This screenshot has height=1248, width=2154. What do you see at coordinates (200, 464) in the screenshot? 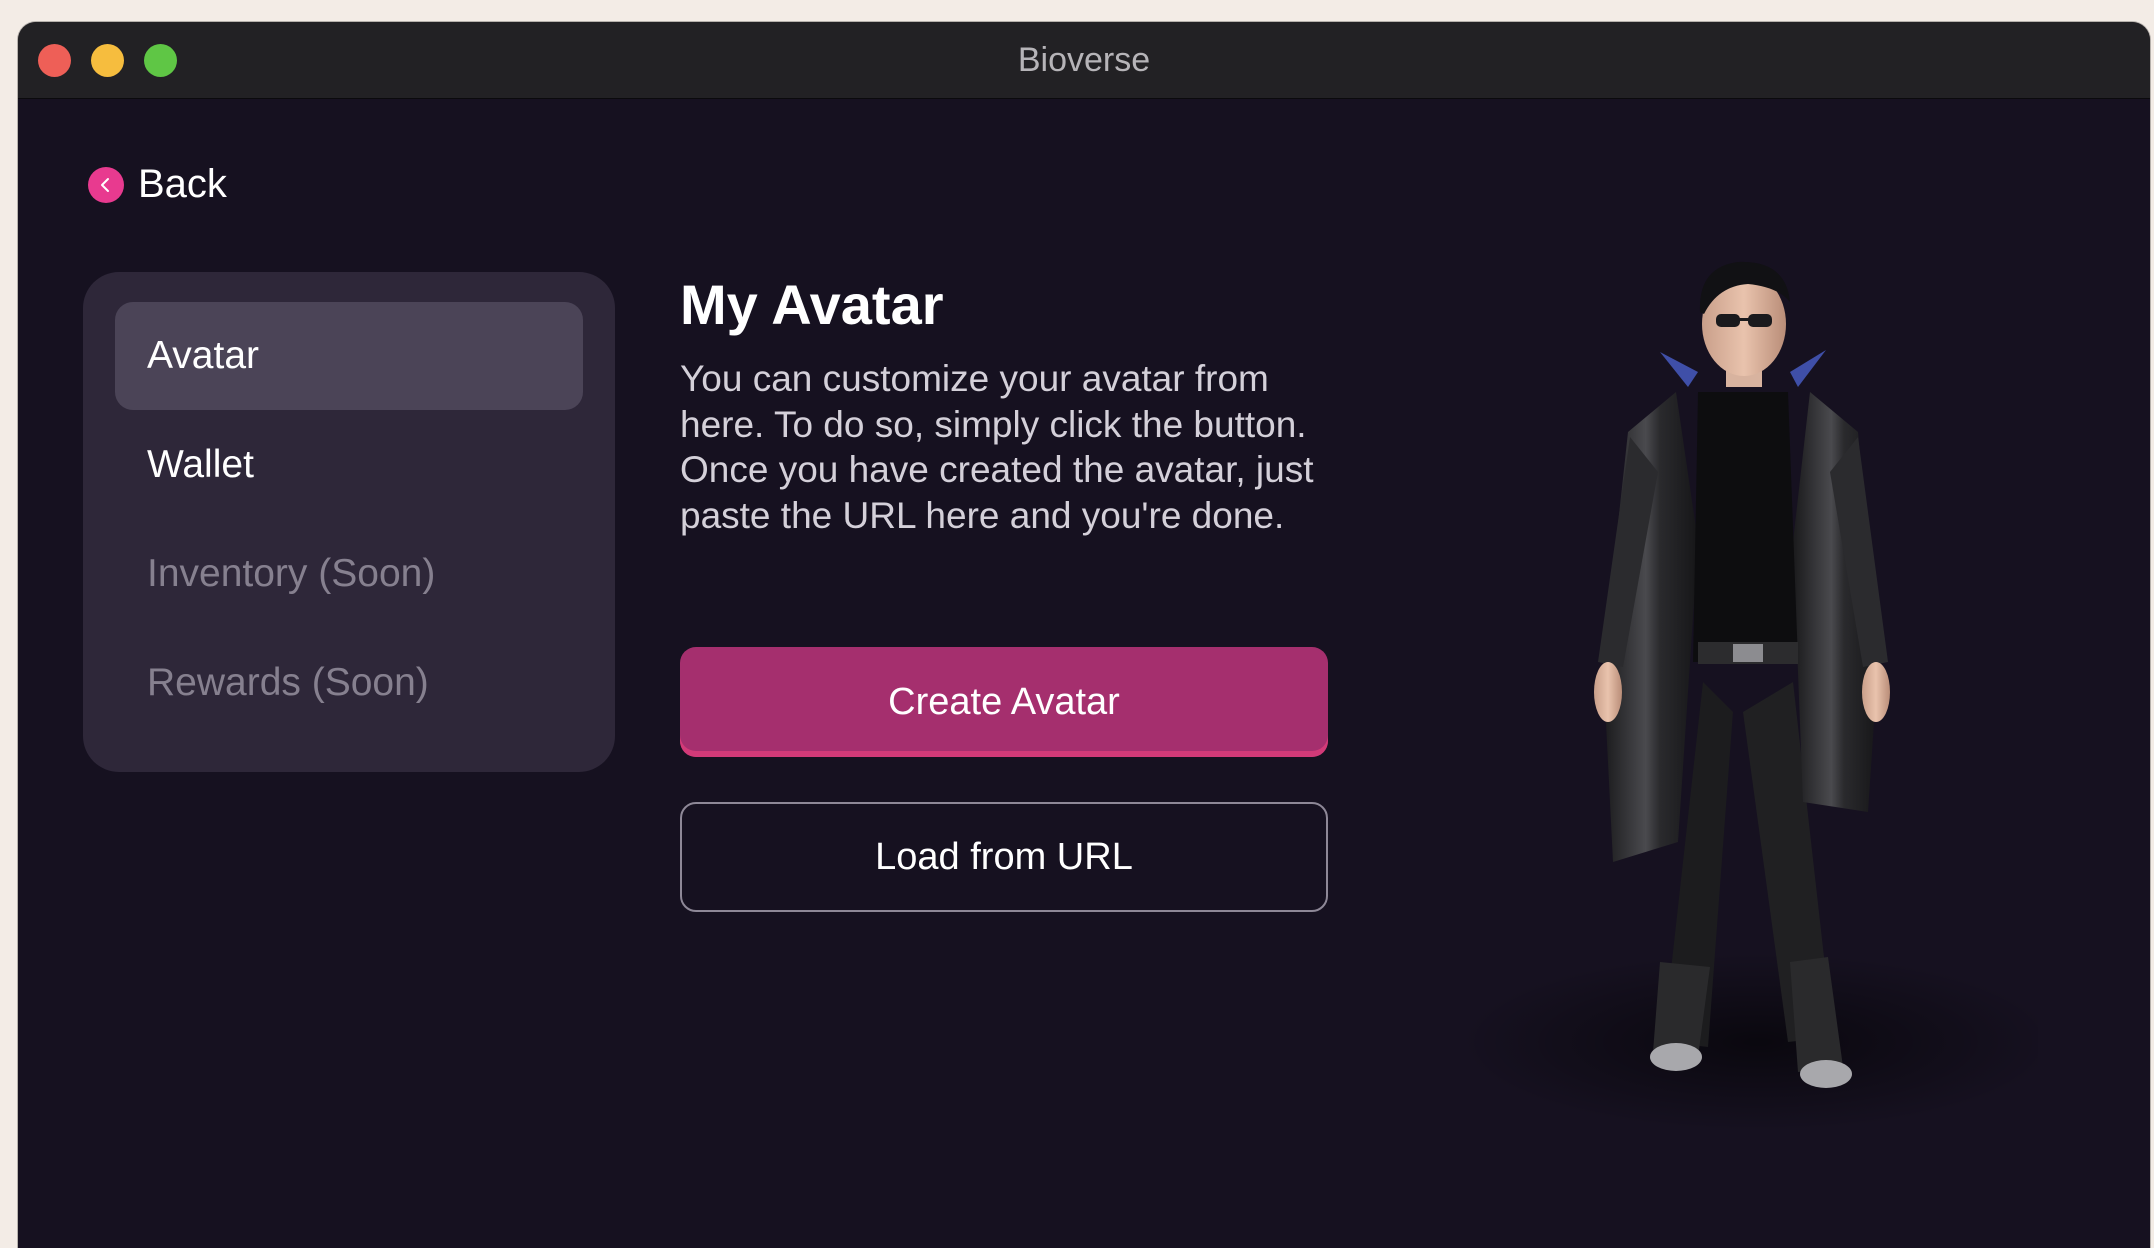
I see `sidebar-item-label: Wallet` at bounding box center [200, 464].